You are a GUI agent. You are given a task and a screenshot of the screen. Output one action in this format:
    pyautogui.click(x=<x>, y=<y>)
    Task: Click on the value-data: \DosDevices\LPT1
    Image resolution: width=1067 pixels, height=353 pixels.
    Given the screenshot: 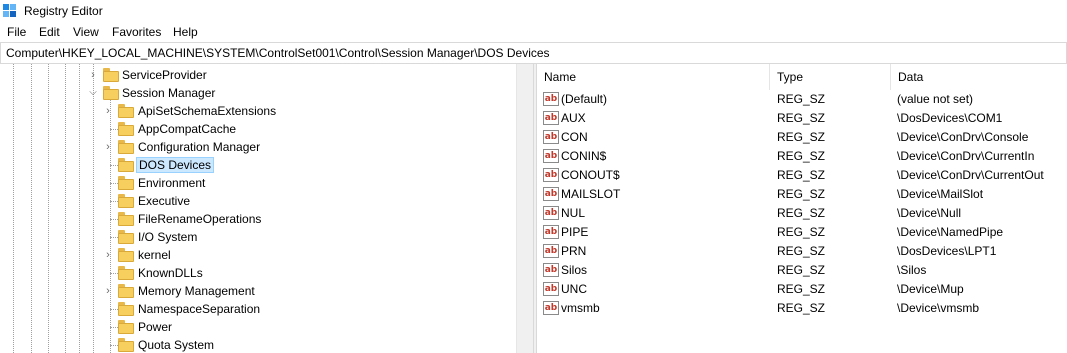 What is the action you would take?
    pyautogui.click(x=947, y=251)
    